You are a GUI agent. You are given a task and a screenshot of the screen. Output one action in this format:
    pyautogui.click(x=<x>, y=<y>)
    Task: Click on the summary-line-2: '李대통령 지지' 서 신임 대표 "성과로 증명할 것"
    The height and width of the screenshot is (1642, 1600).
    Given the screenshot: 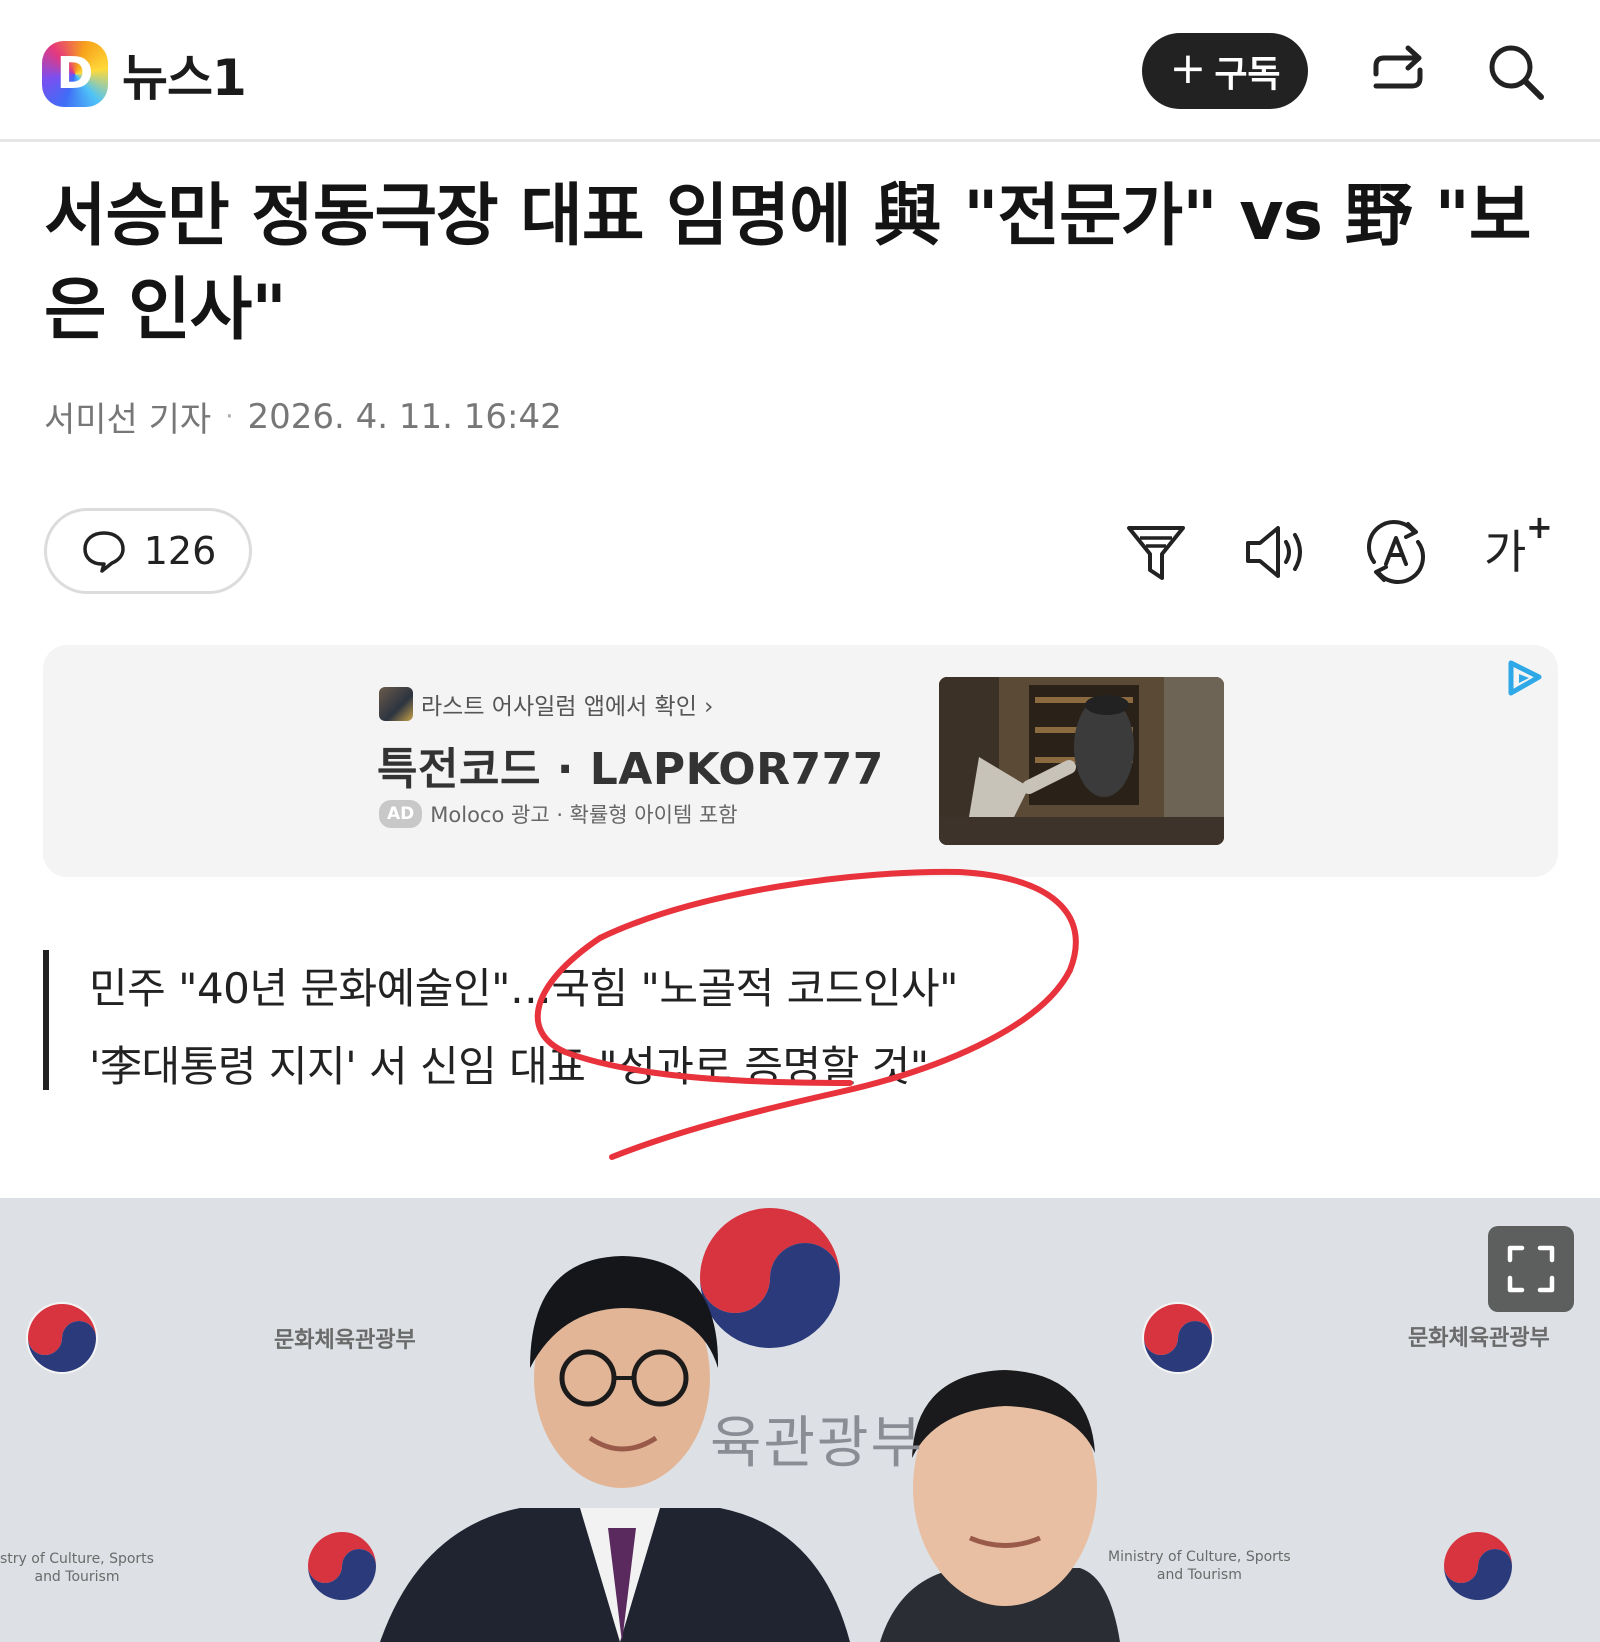 What is the action you would take?
    pyautogui.click(x=509, y=1066)
    